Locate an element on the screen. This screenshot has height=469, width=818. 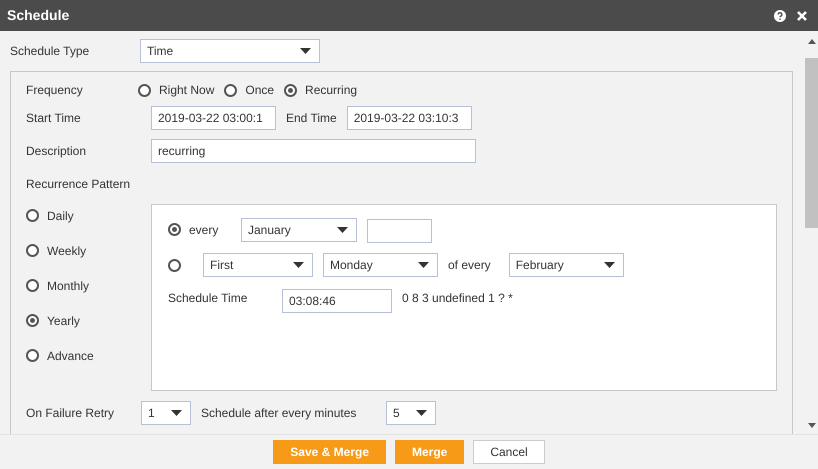
retry-select: 1 is located at coordinates (166, 413).